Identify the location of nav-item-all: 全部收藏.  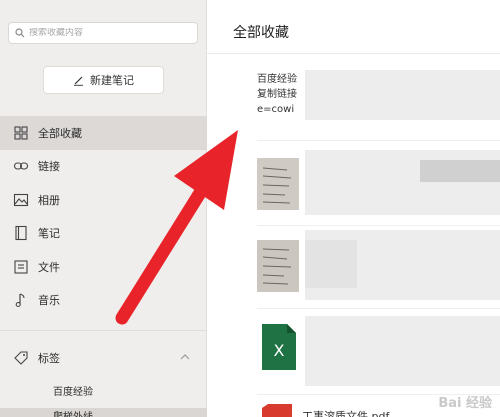
(103, 133).